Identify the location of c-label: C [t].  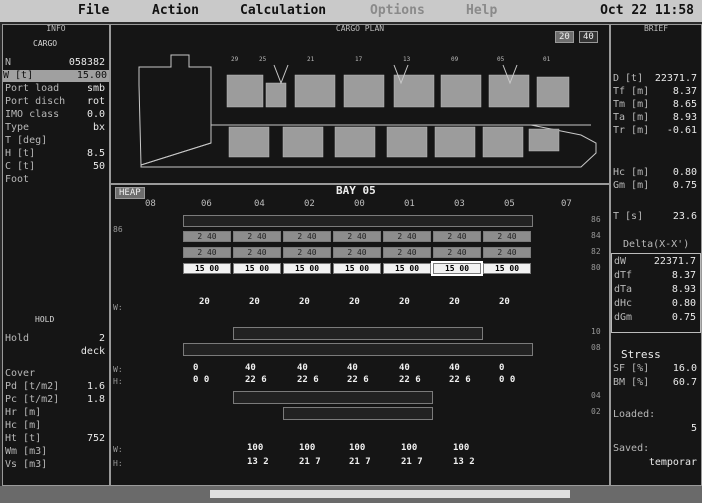
(20, 166).